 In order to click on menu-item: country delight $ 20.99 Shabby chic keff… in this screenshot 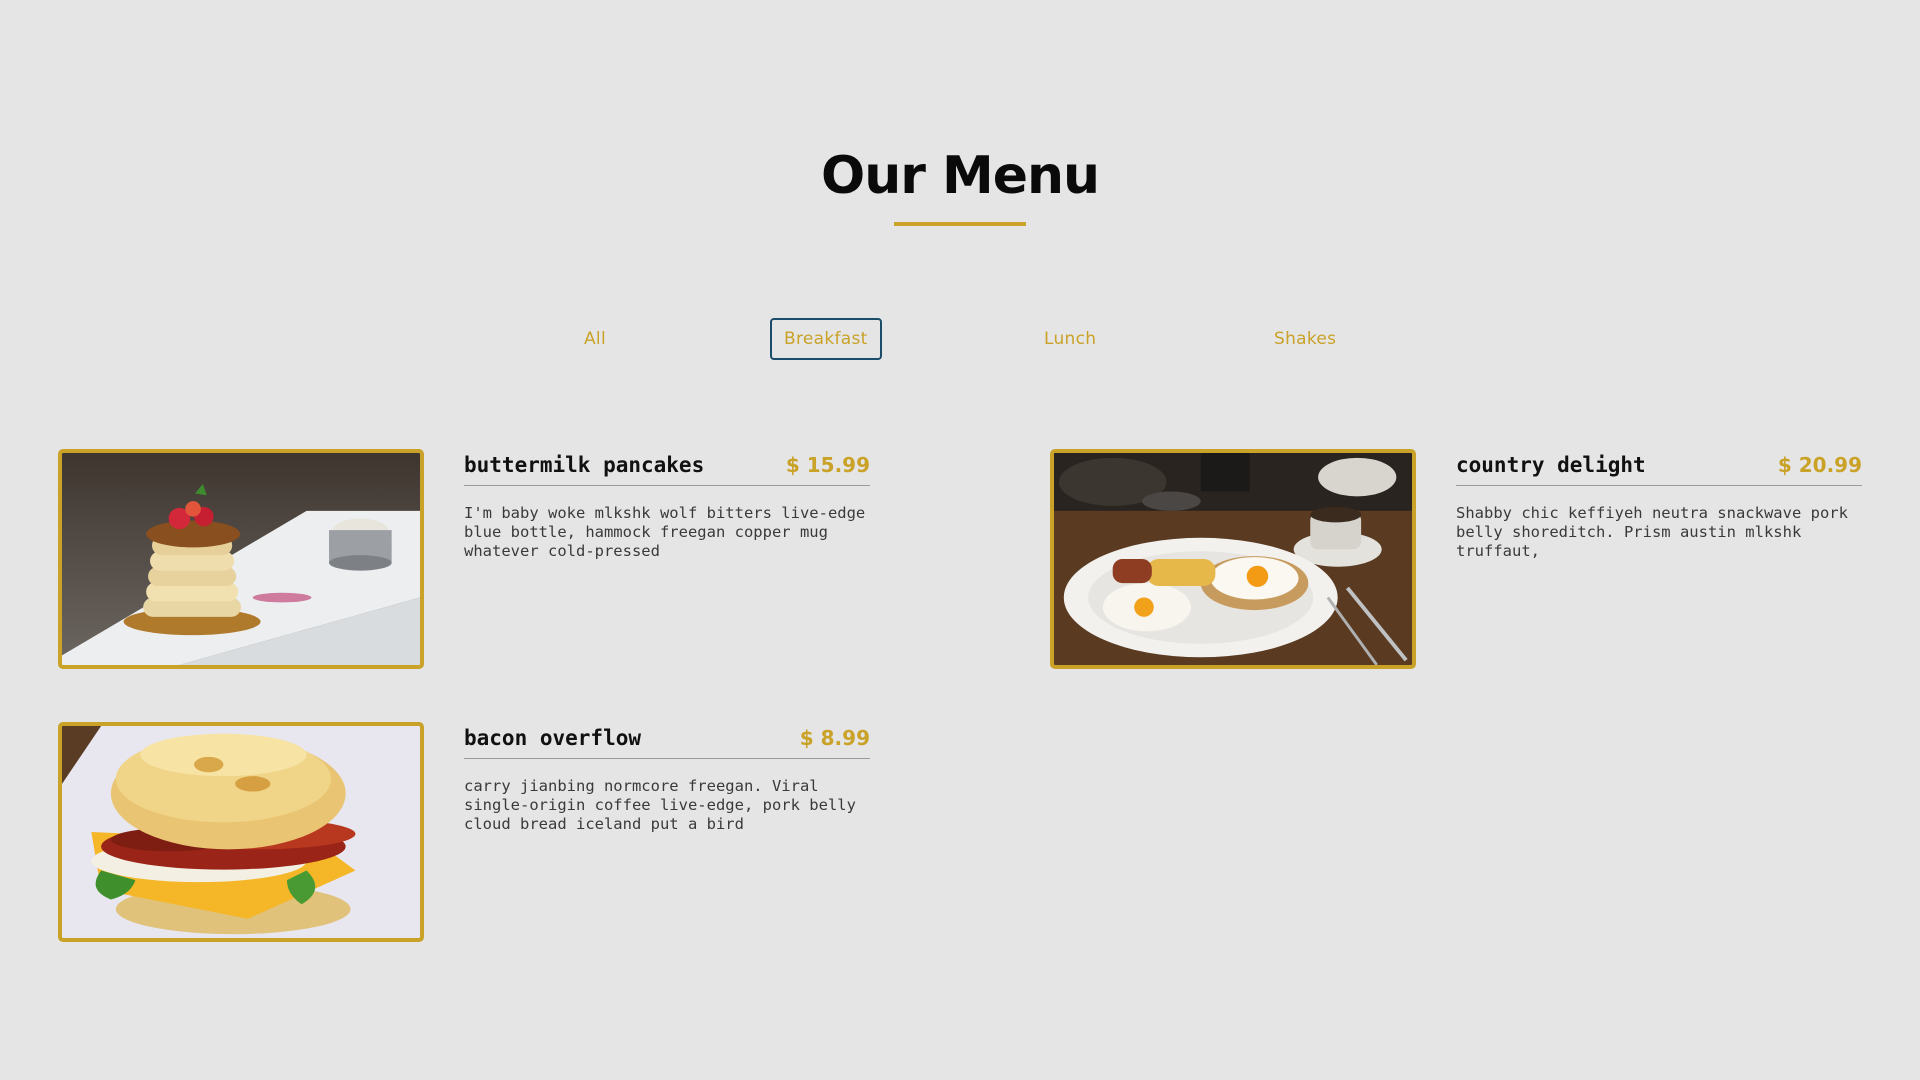, I will do `click(1464, 559)`.